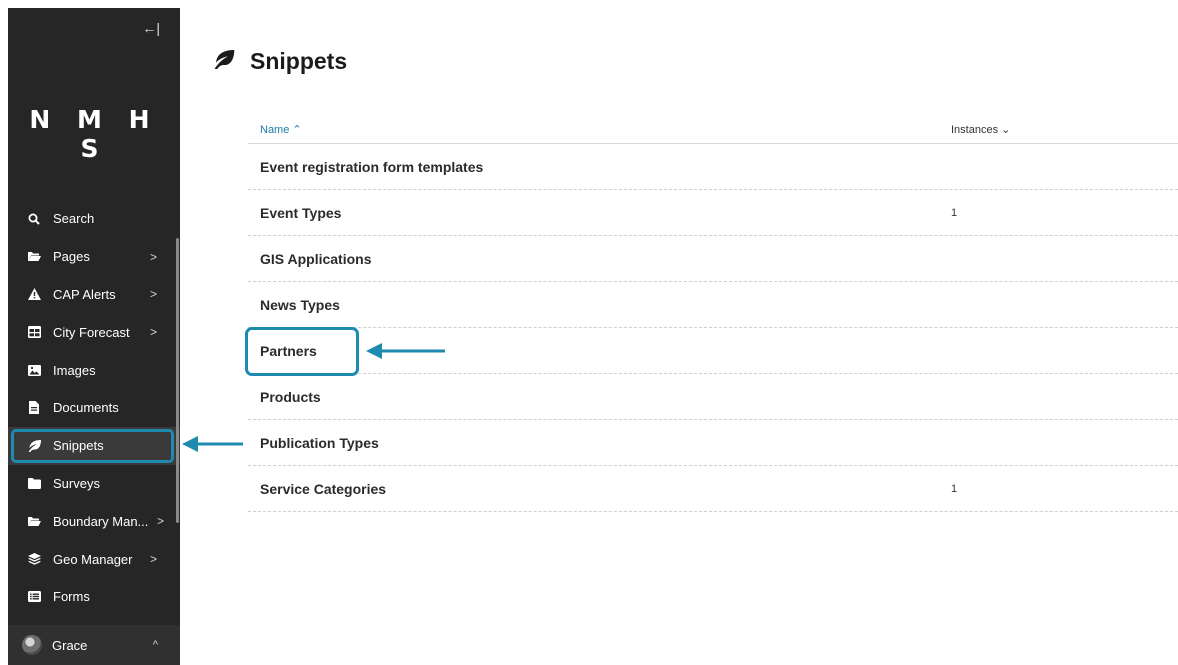 The width and height of the screenshot is (1178, 665). I want to click on table-icon, so click(34, 332).